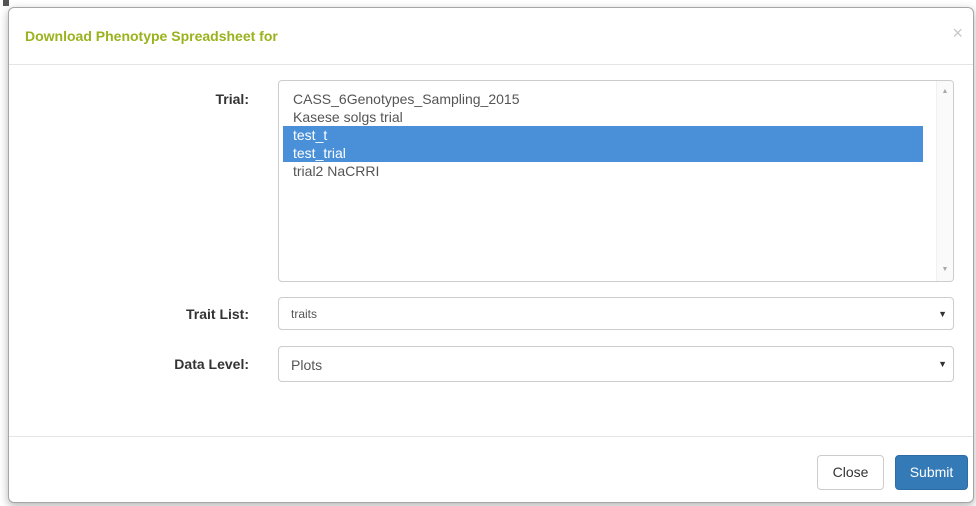 The width and height of the screenshot is (976, 506). I want to click on page-backdrop, so click(4, 253).